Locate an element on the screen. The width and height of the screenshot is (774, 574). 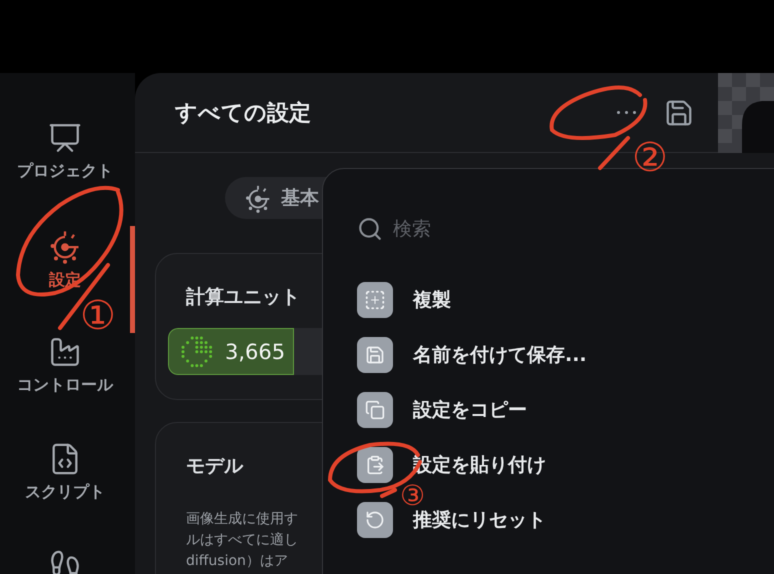
sidebar-item: コントロール is located at coordinates (67, 386).